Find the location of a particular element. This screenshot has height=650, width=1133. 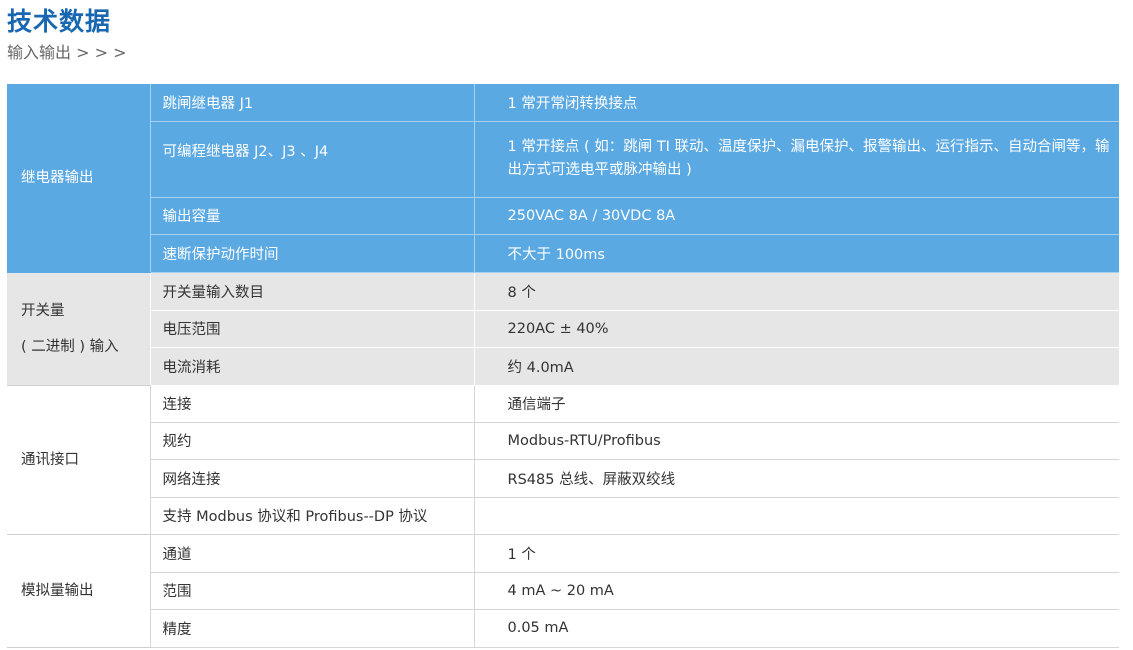

param-cell: 开关量输入数目 is located at coordinates (312, 291).